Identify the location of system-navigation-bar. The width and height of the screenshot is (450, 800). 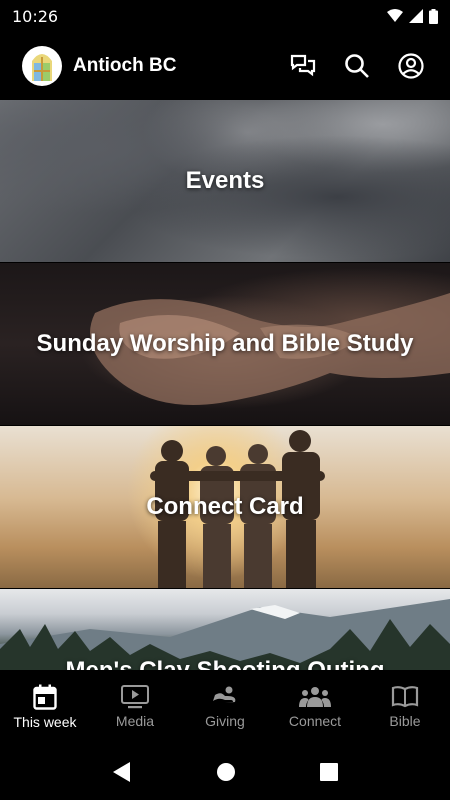
(225, 772).